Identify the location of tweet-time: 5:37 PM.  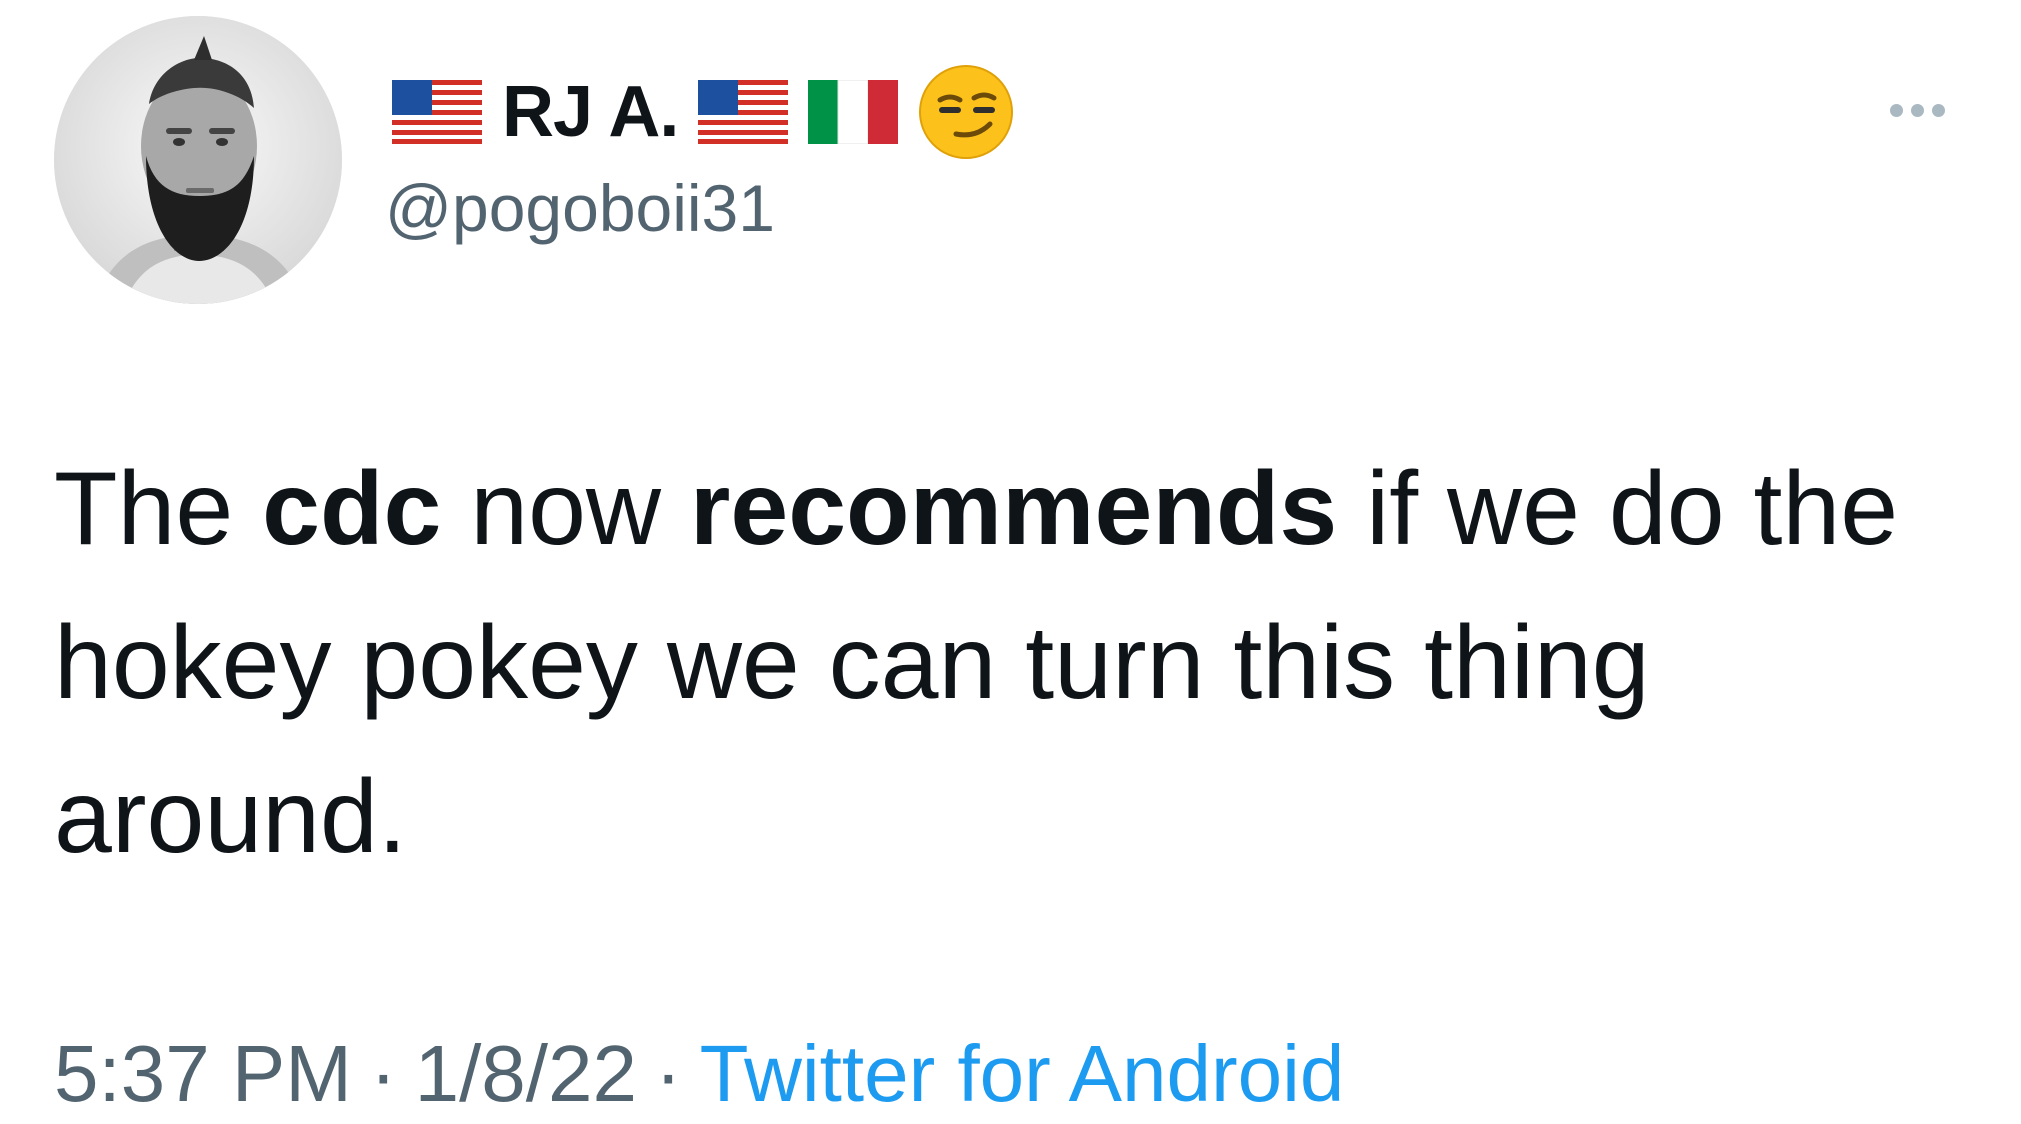
(203, 1073).